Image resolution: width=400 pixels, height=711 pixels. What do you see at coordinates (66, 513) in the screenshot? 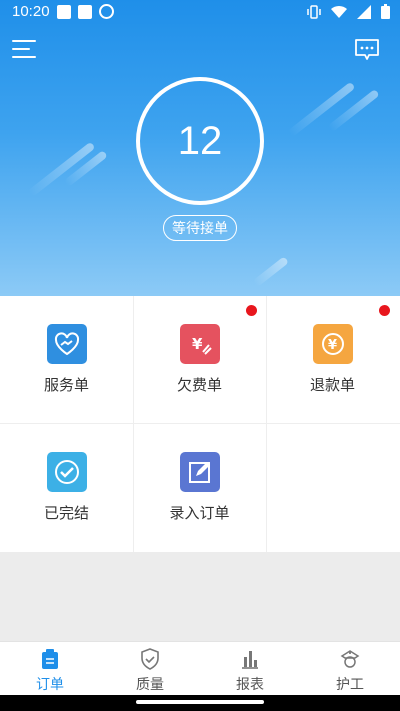
I see `grid-item-label: 已完结` at bounding box center [66, 513].